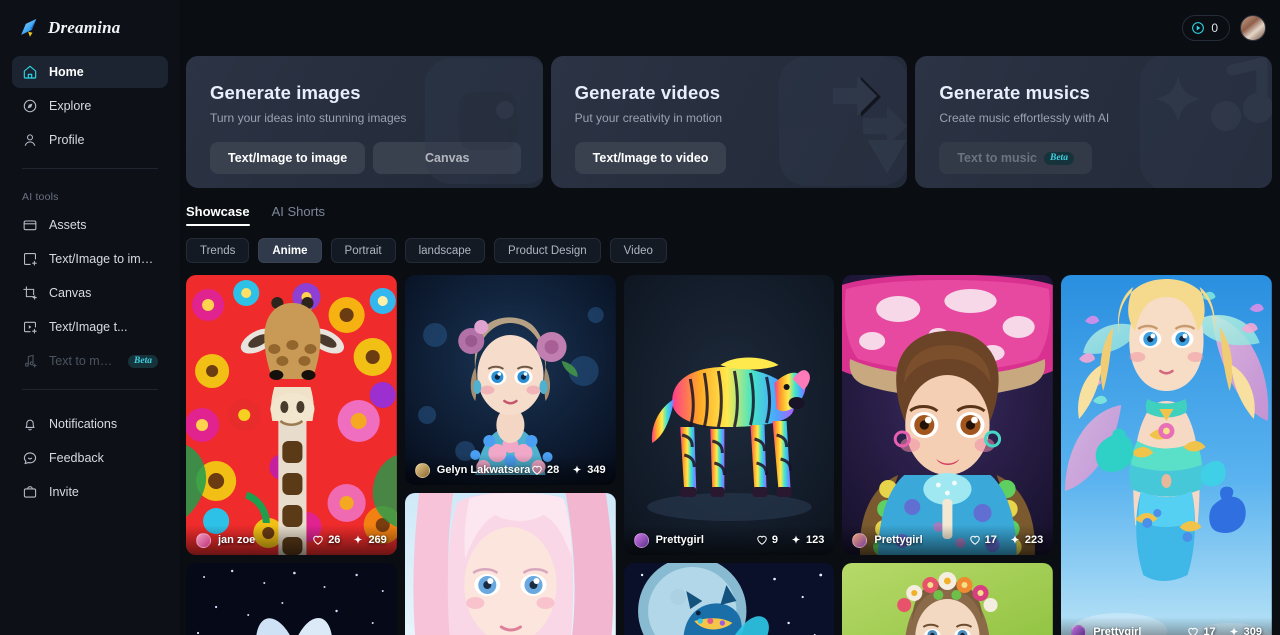  What do you see at coordinates (90, 28) in the screenshot?
I see `brand-logo-block: Dreamina` at bounding box center [90, 28].